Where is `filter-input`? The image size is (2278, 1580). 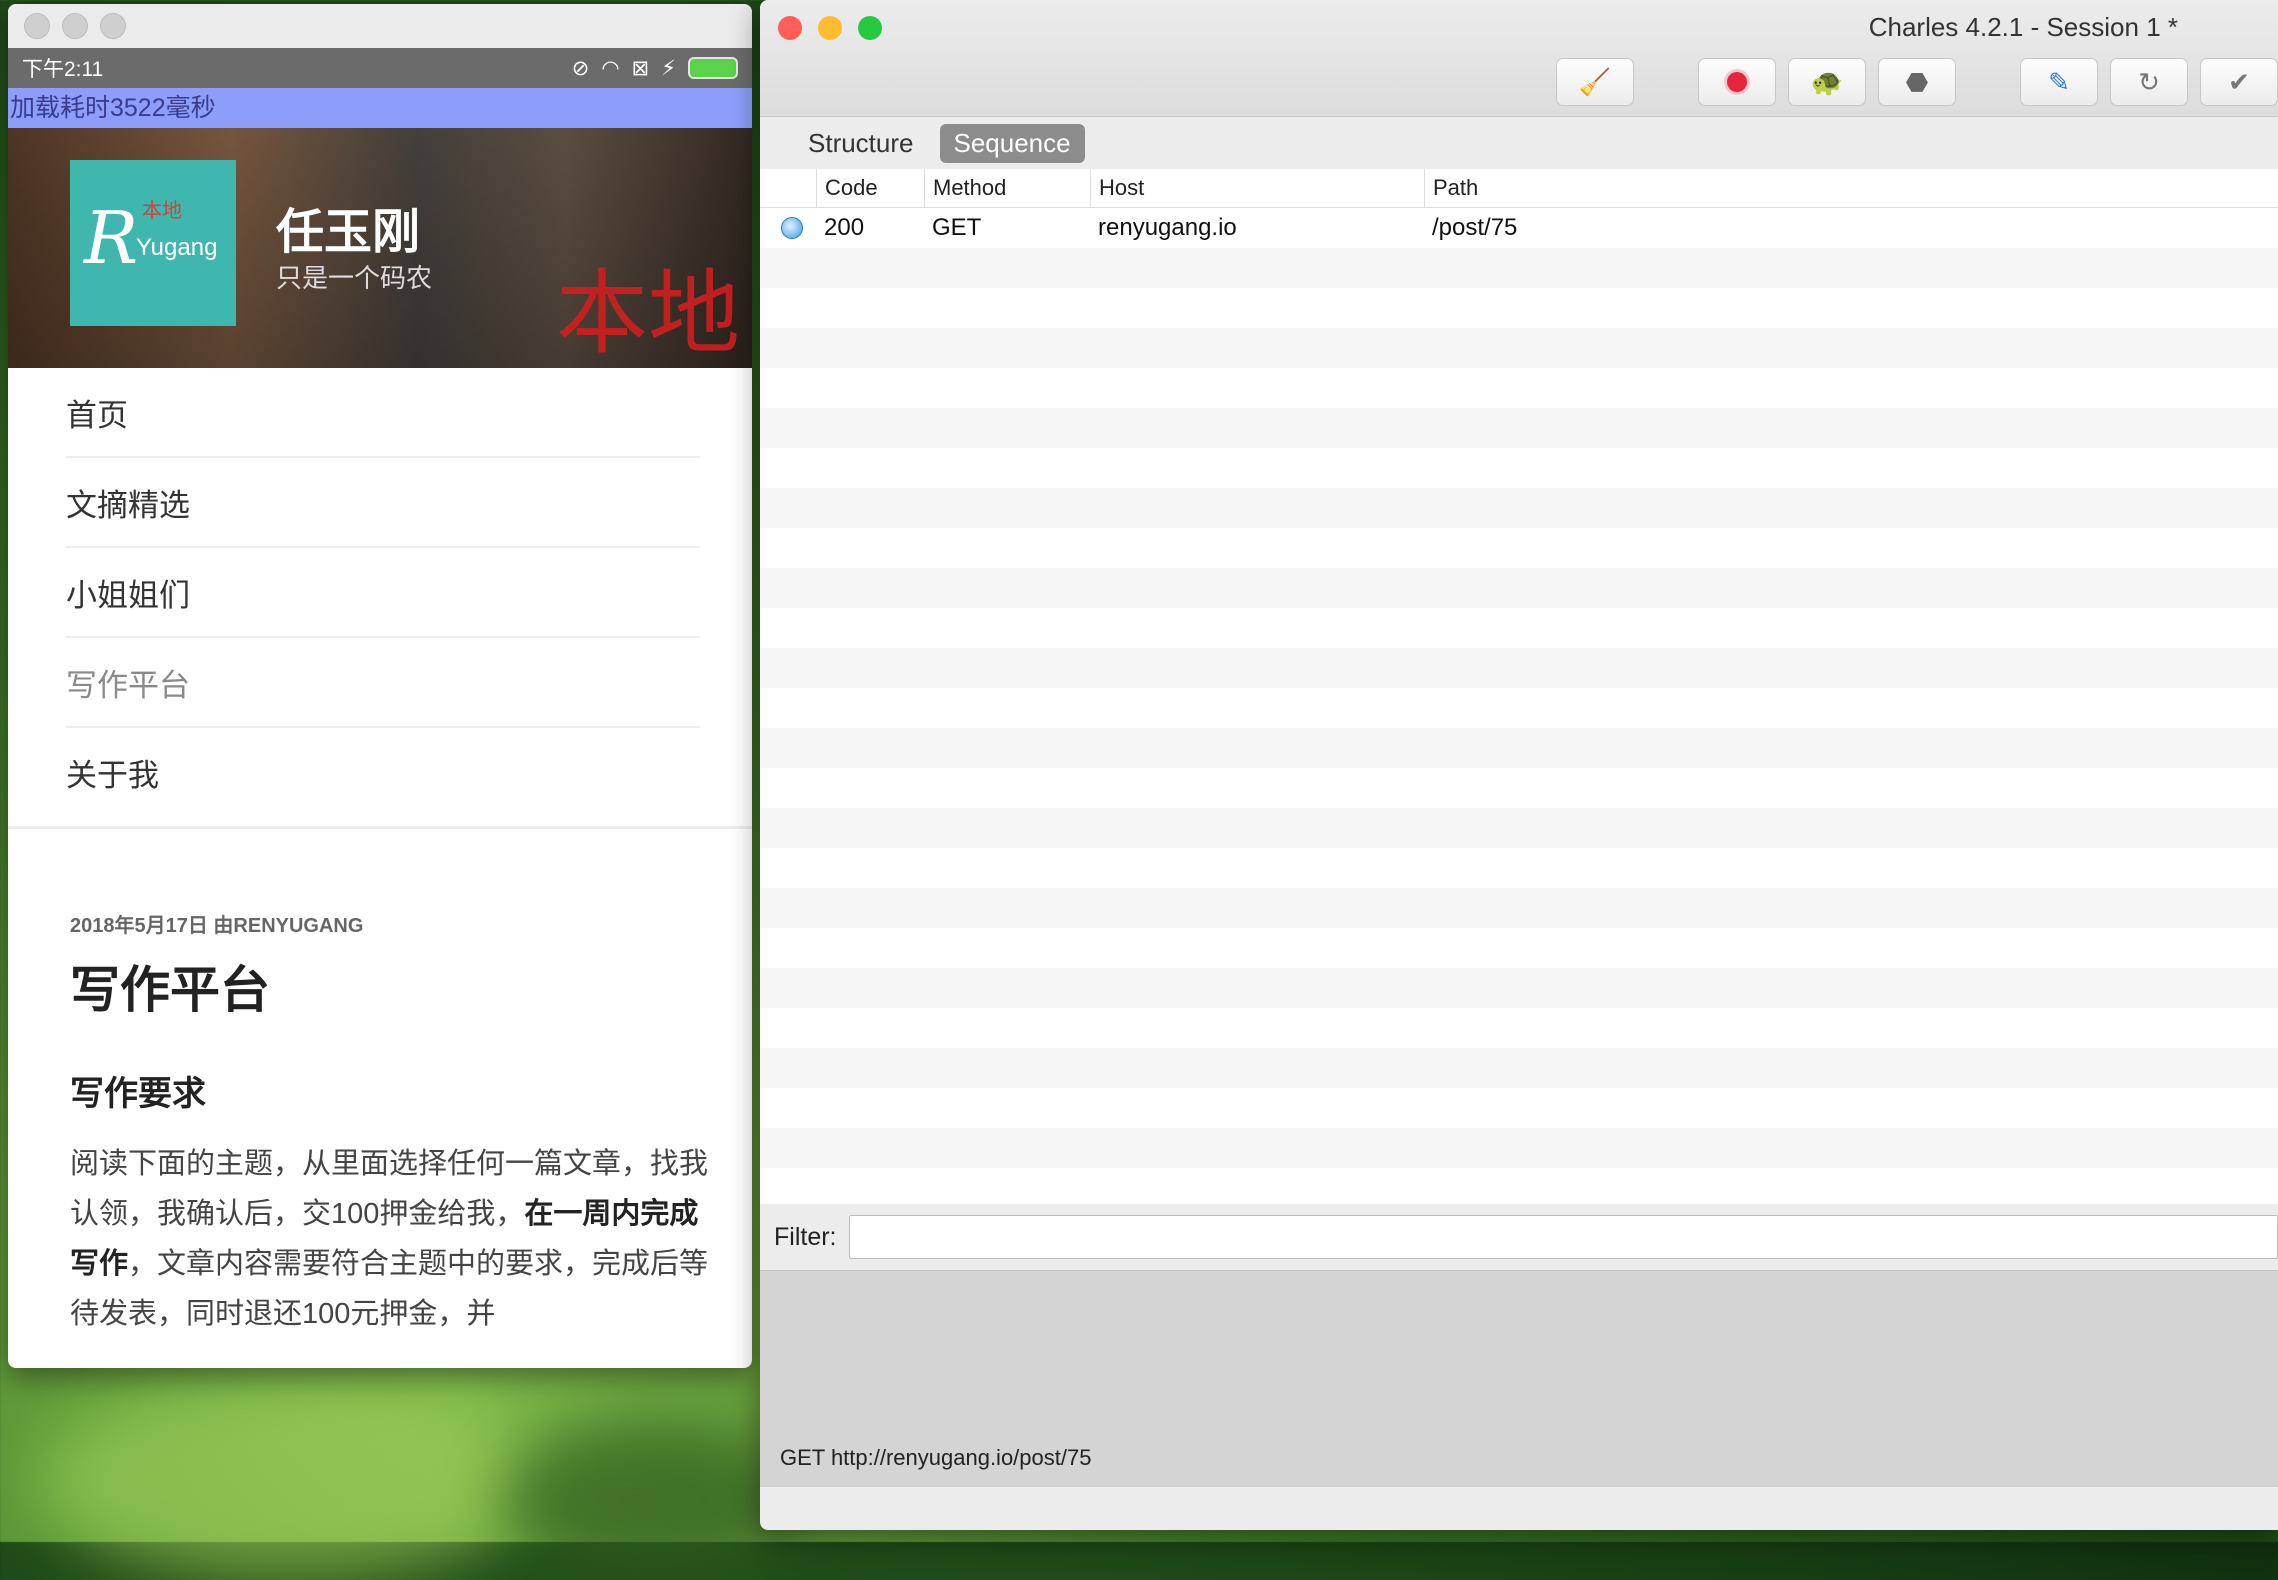 filter-input is located at coordinates (1563, 1237).